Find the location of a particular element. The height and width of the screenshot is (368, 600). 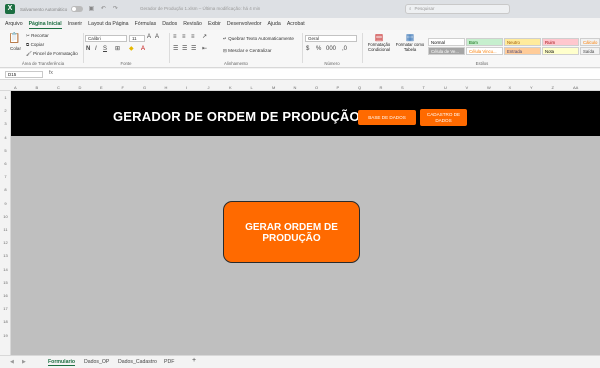

formula-input is located at coordinates (327, 74).